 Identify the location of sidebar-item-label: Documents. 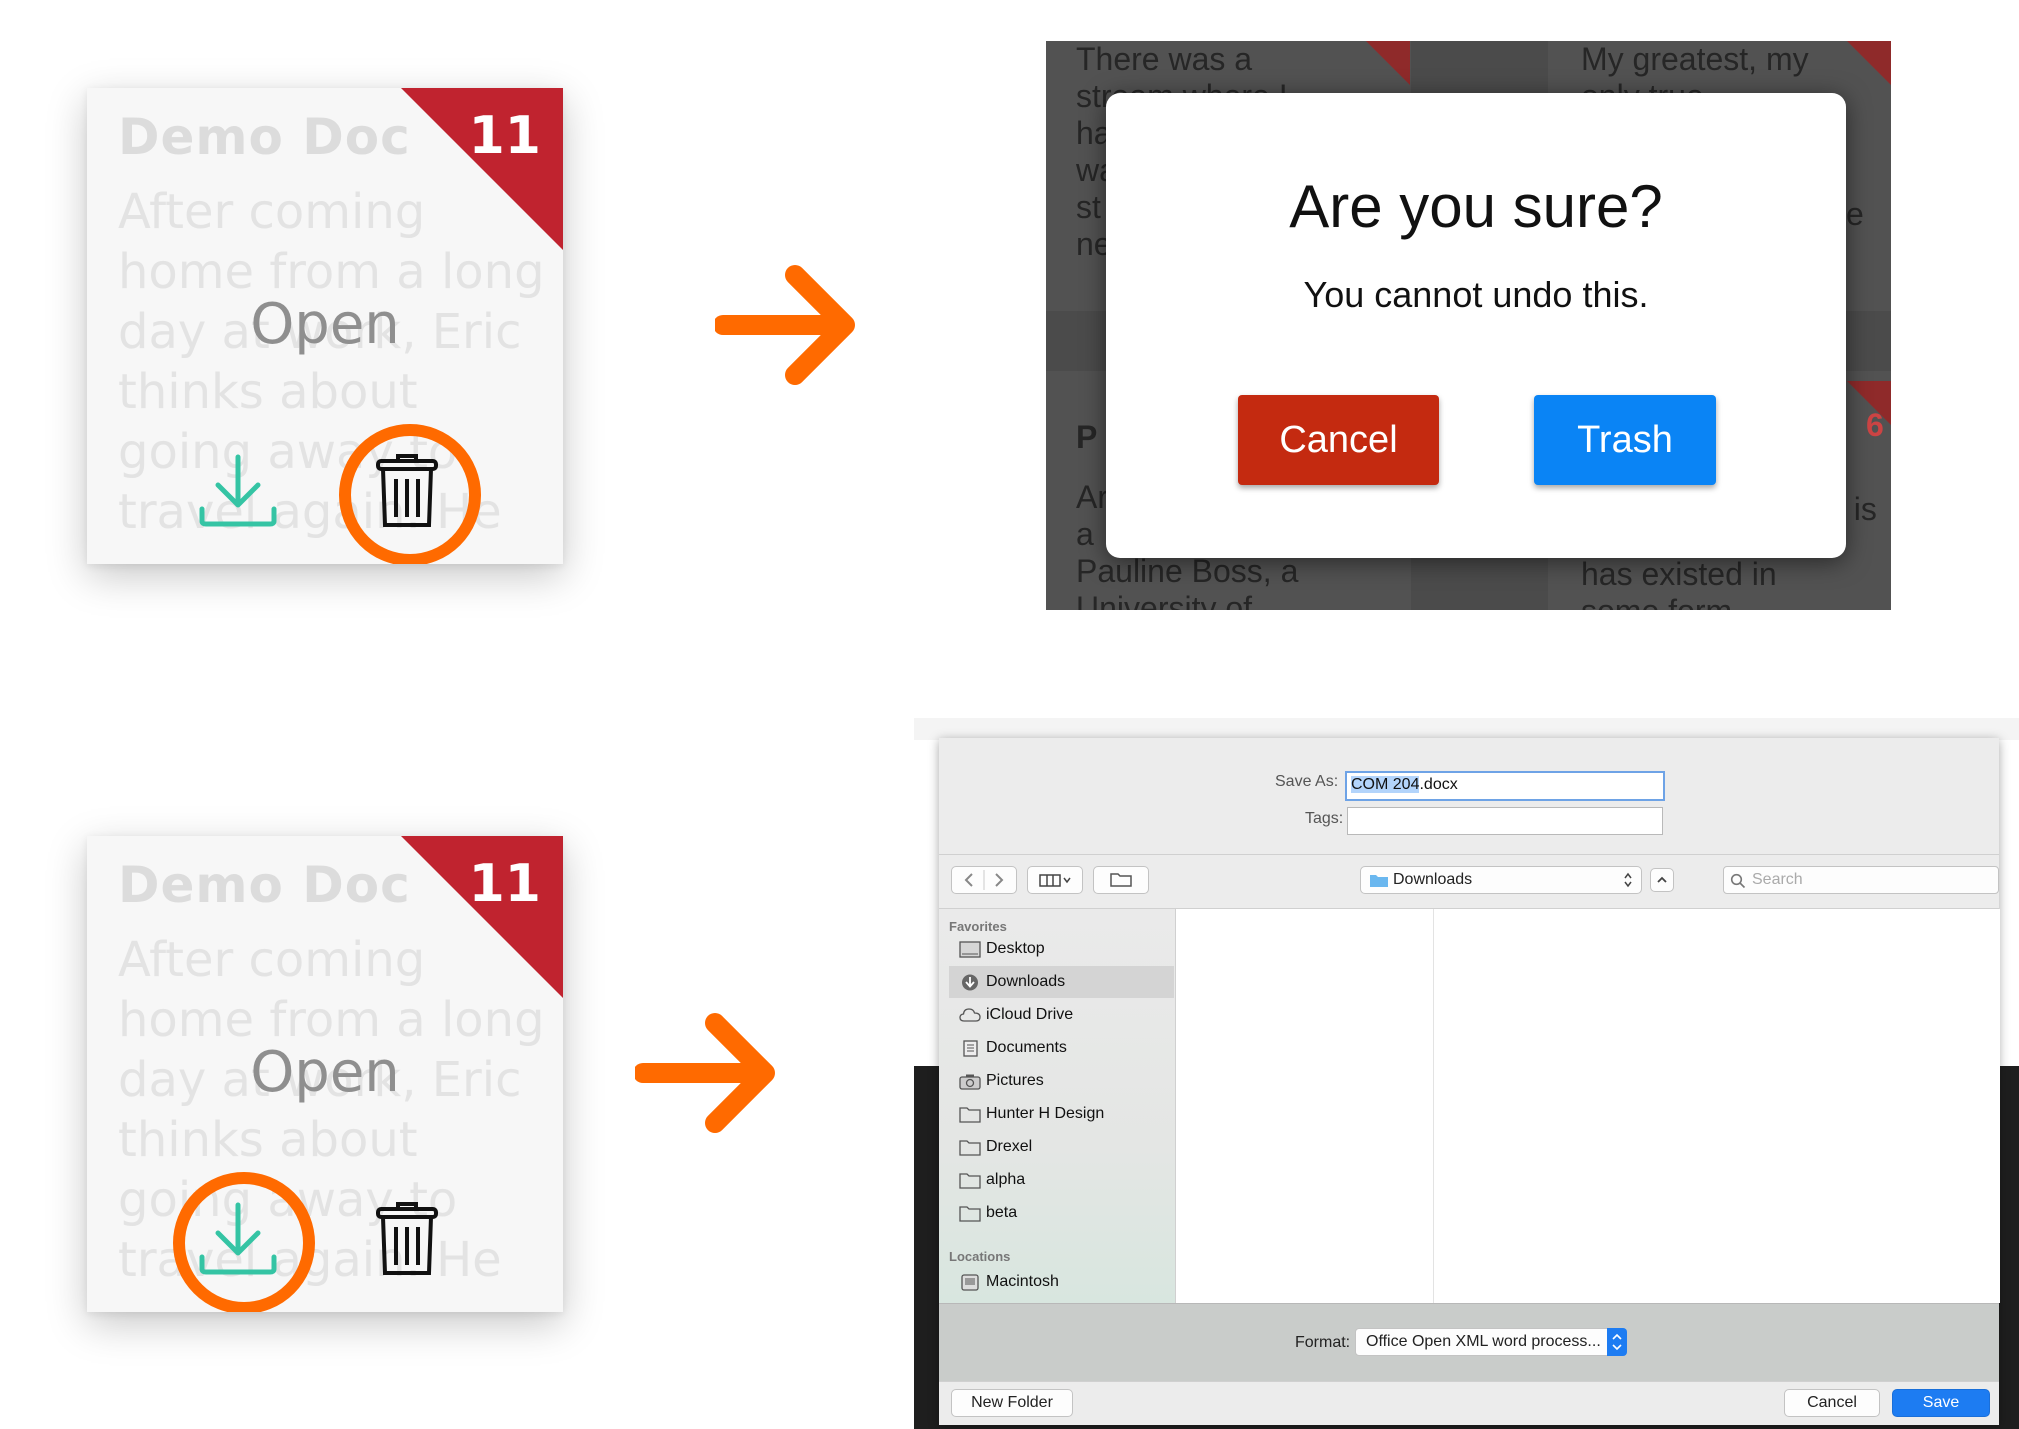
(1026, 1047).